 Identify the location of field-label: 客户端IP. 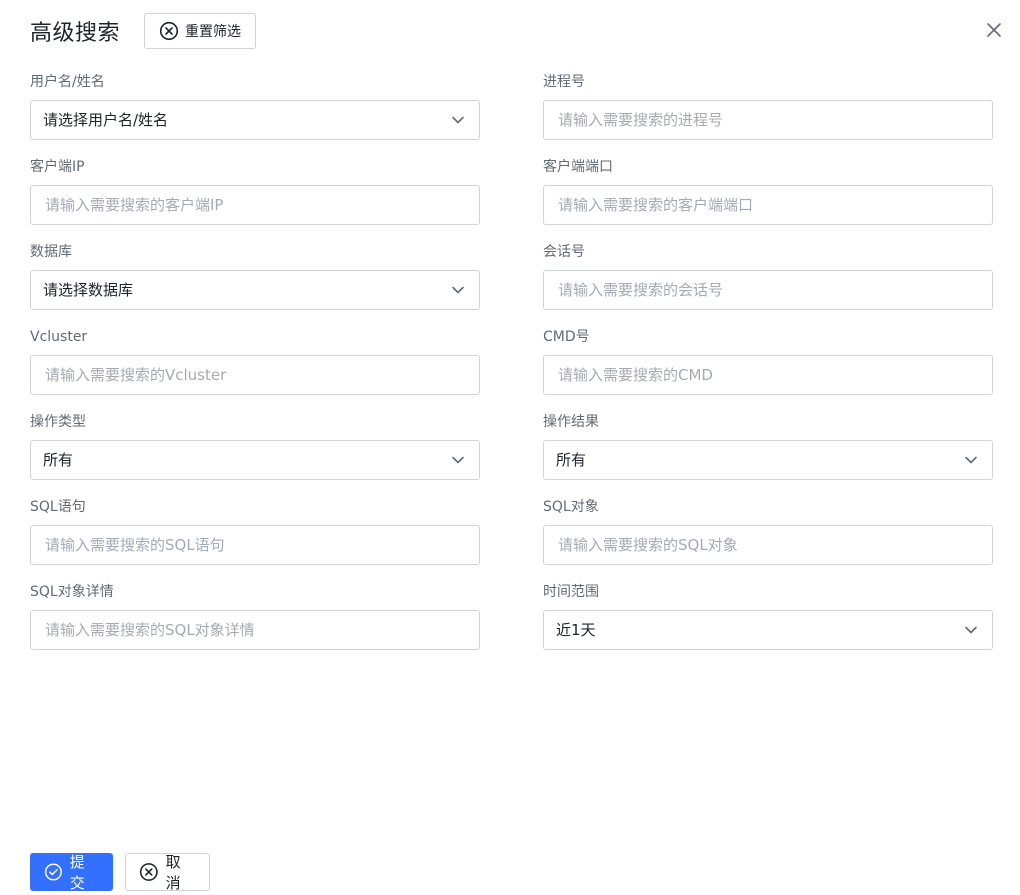
(57, 167).